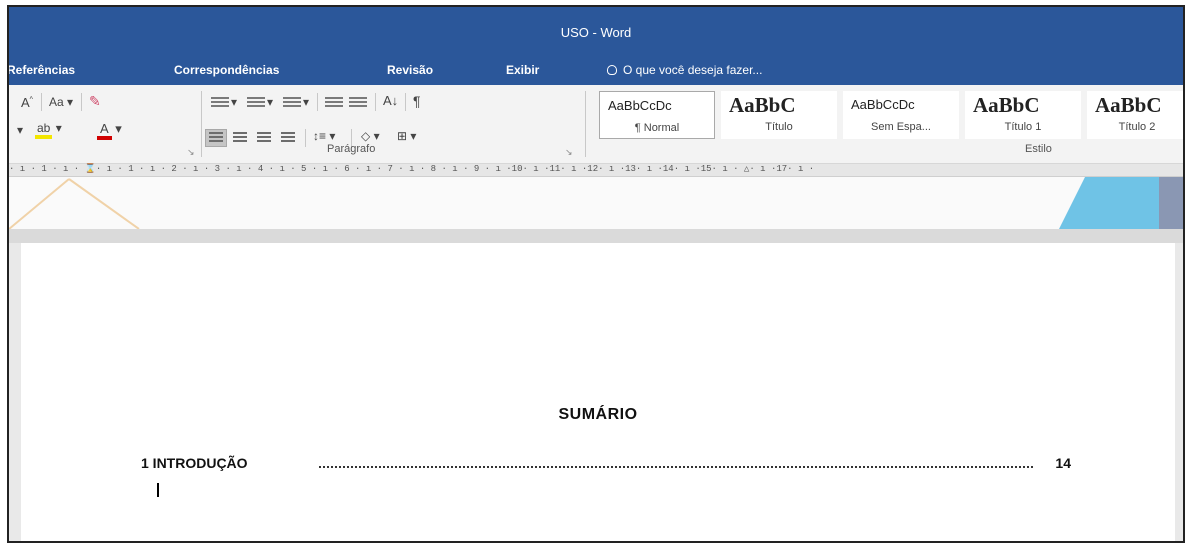  What do you see at coordinates (779, 127) in the screenshot?
I see `style-name: Título` at bounding box center [779, 127].